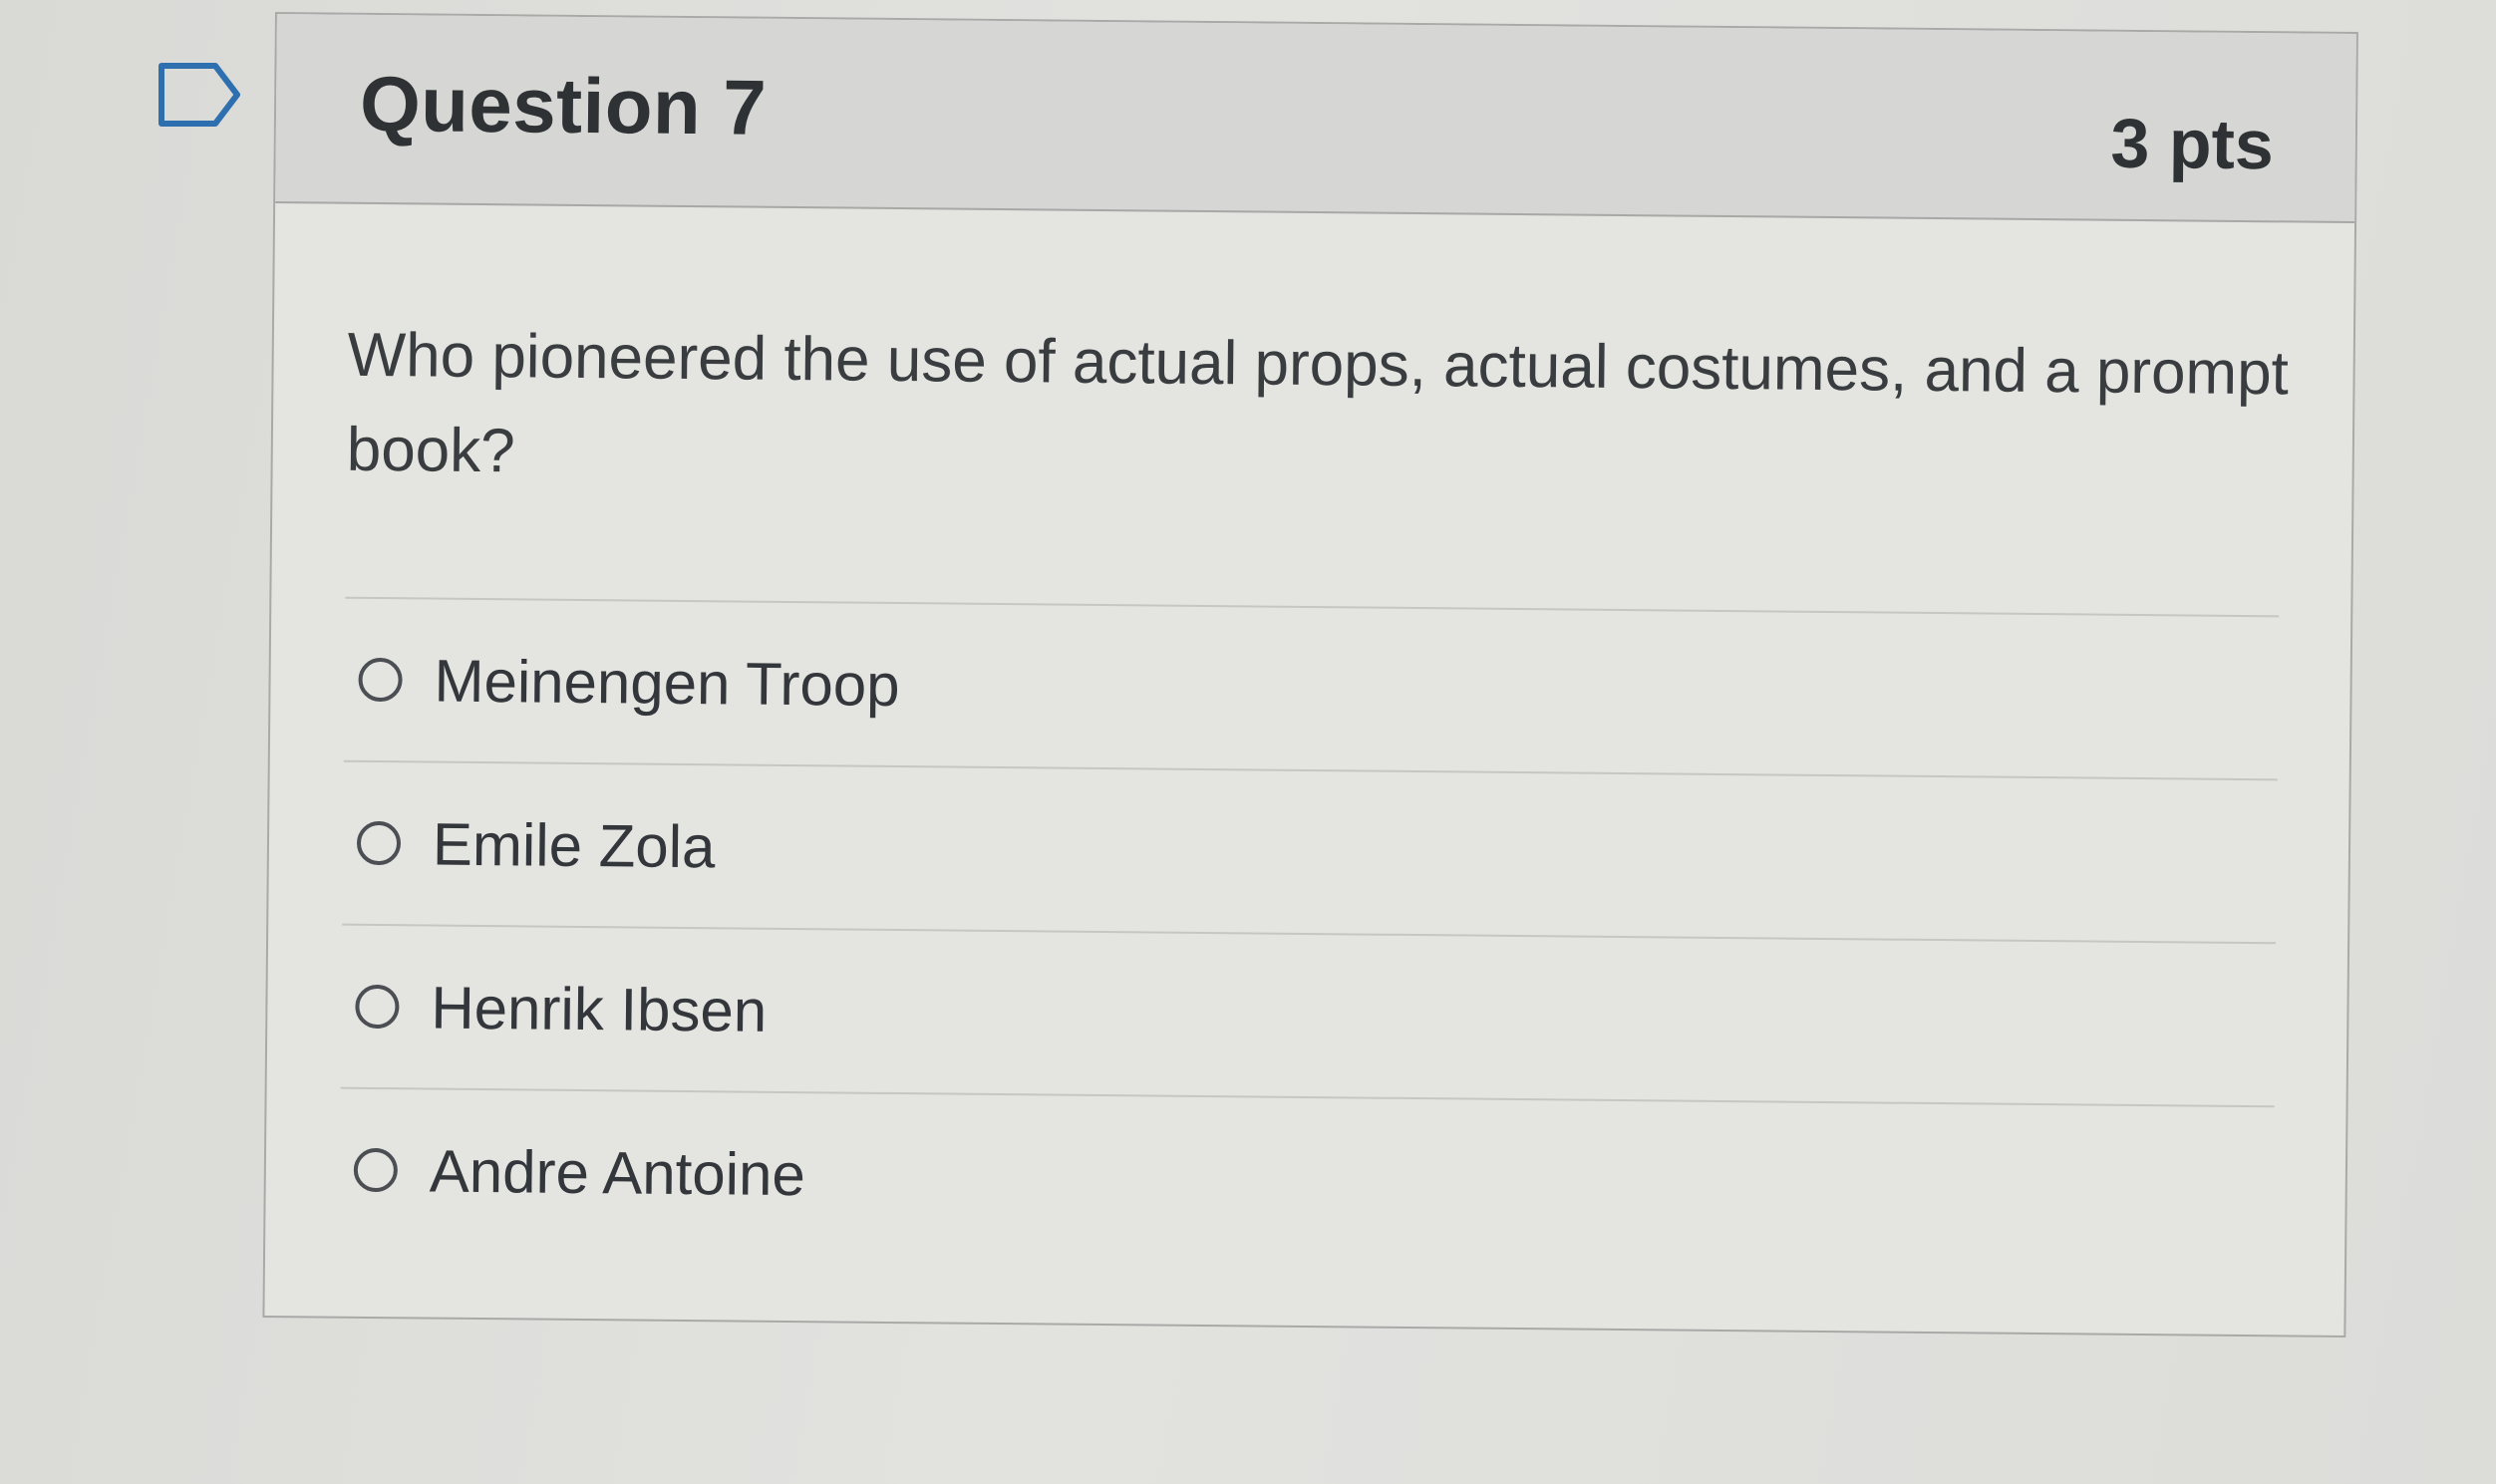 This screenshot has height=1484, width=2496. What do you see at coordinates (617, 1172) in the screenshot?
I see `answer-label: Andre Antoine` at bounding box center [617, 1172].